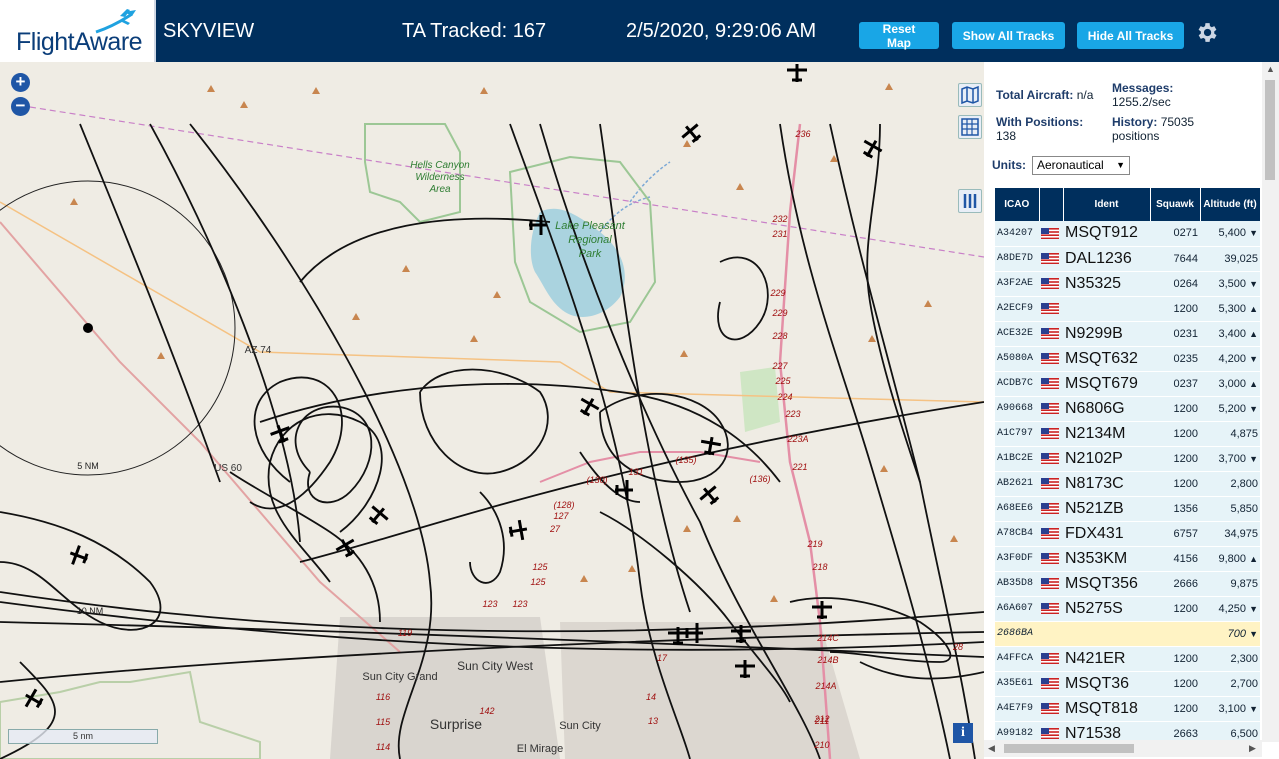 The image size is (1279, 759). I want to click on cell-icao: A34207, so click(1017, 234).